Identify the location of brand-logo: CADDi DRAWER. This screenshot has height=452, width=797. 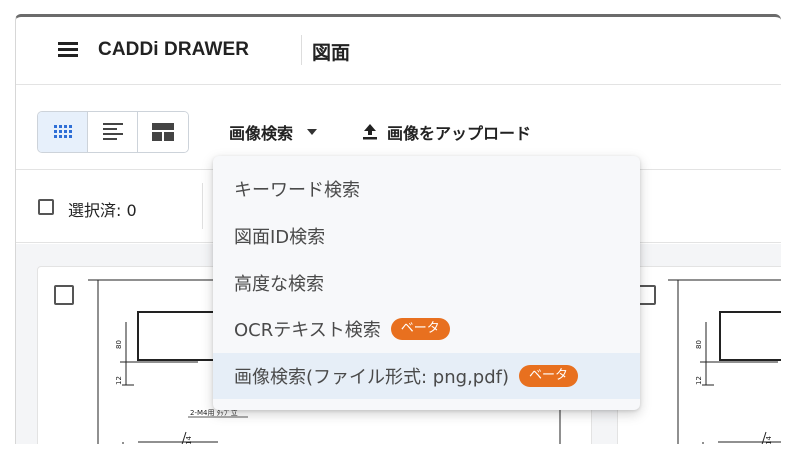
(173, 50).